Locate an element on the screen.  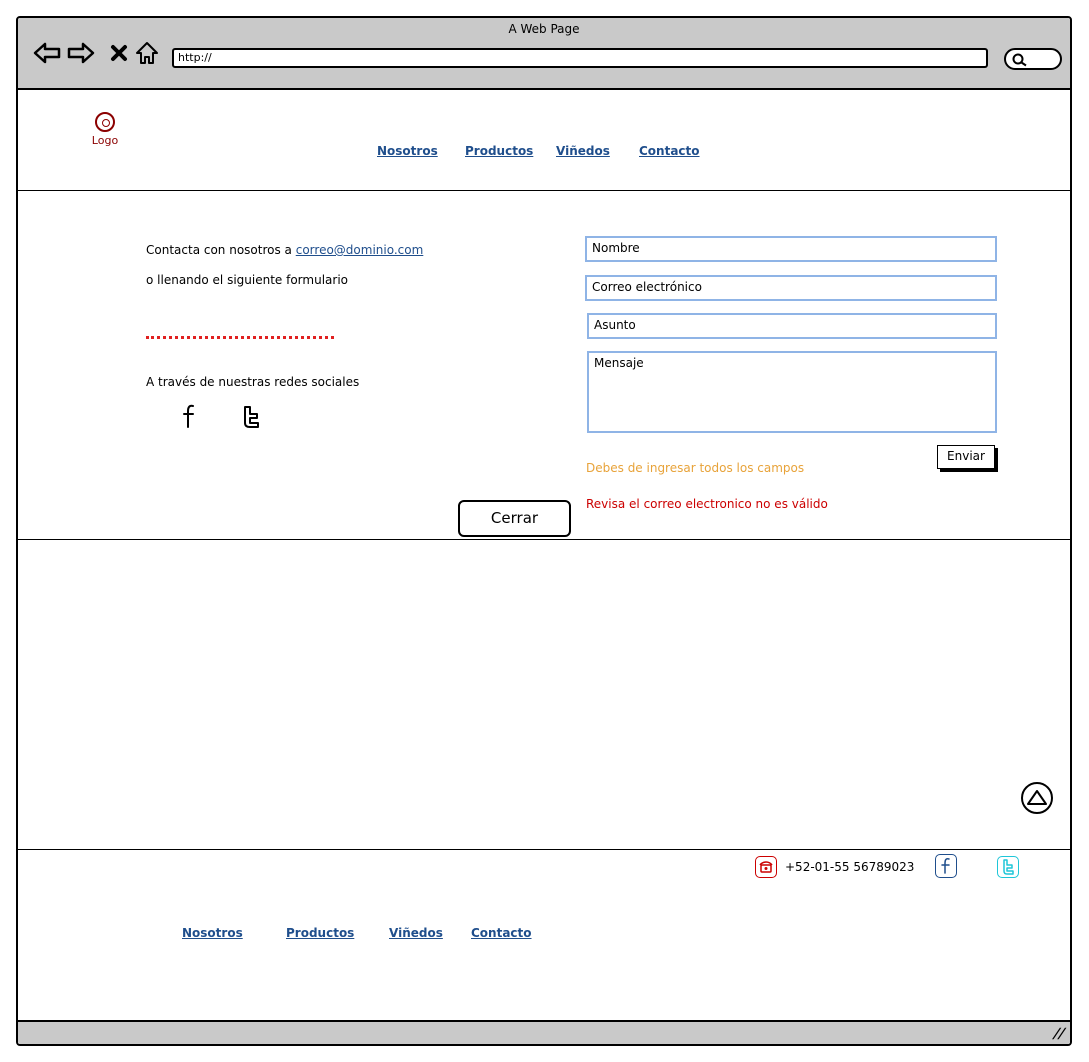
nav-nosotros: Nosotros is located at coordinates (407, 151).